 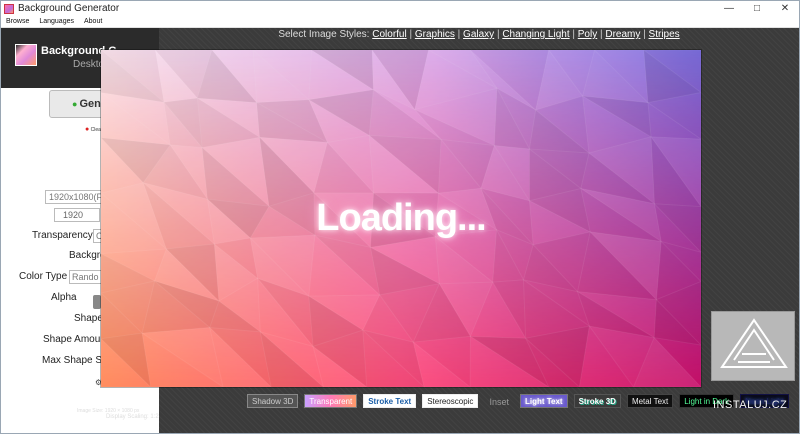 What do you see at coordinates (88, 318) in the screenshot?
I see `shape-label: Shape` at bounding box center [88, 318].